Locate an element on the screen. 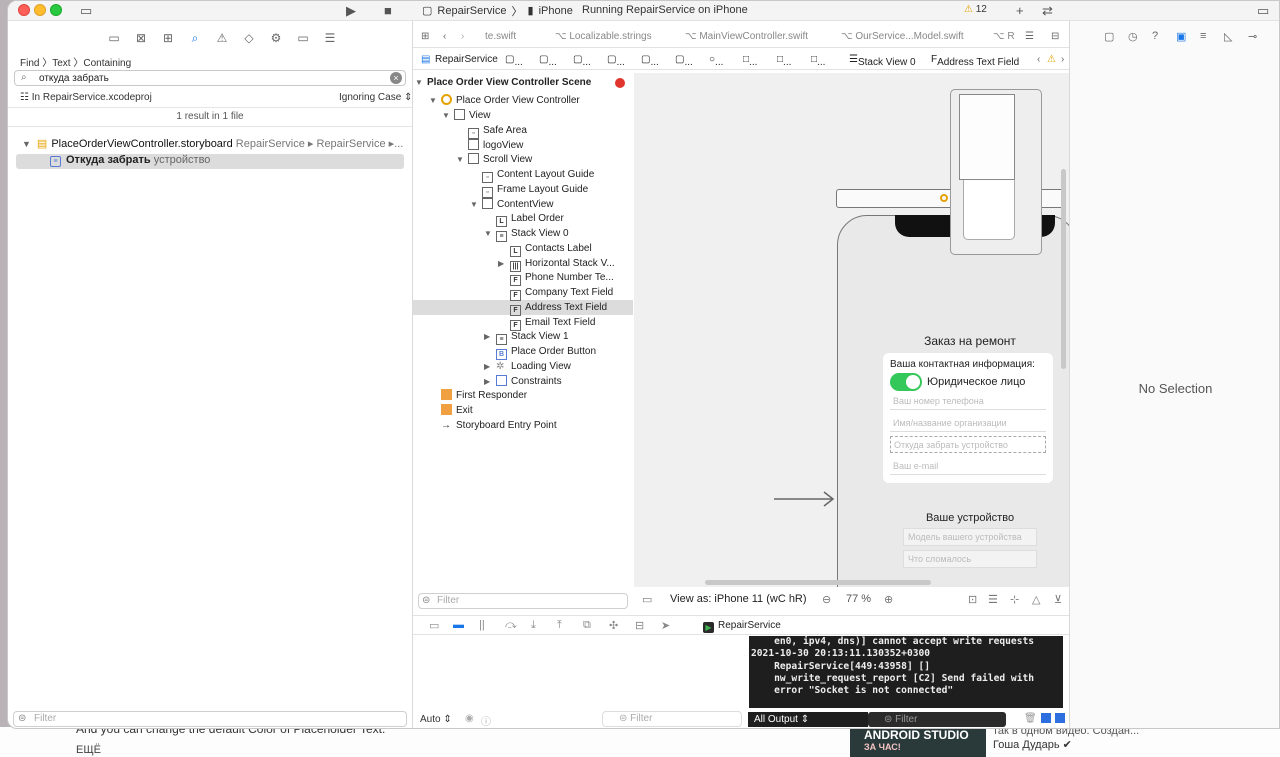 The height and width of the screenshot is (757, 1280). outline-row: B Place Order Button is located at coordinates (546, 352).